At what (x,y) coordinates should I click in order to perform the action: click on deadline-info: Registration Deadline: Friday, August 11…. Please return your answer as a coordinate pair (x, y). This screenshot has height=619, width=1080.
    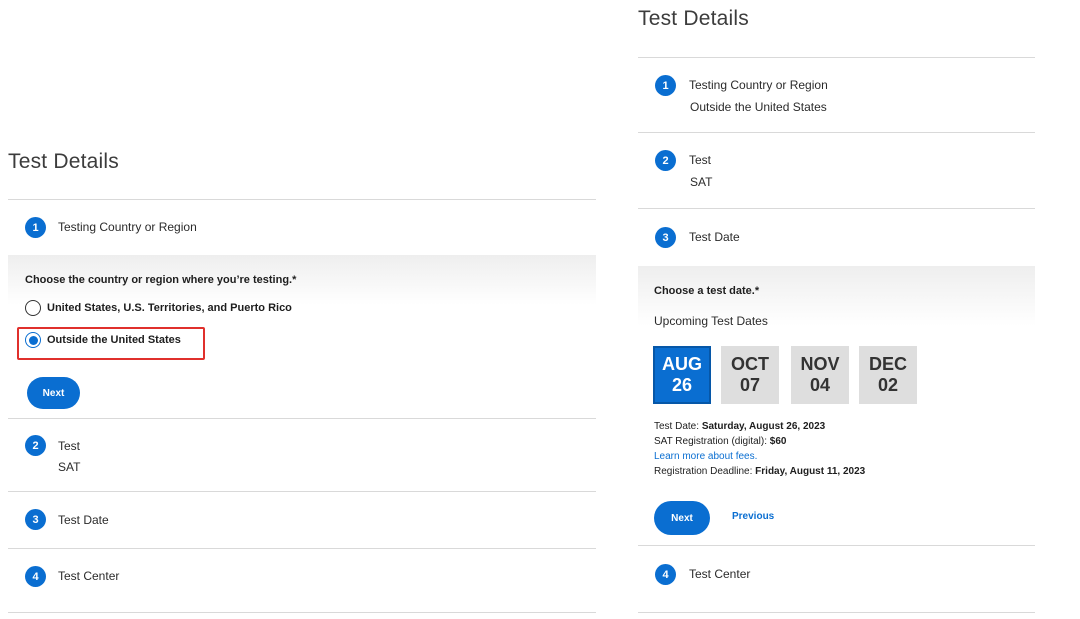
    Looking at the image, I should click on (759, 471).